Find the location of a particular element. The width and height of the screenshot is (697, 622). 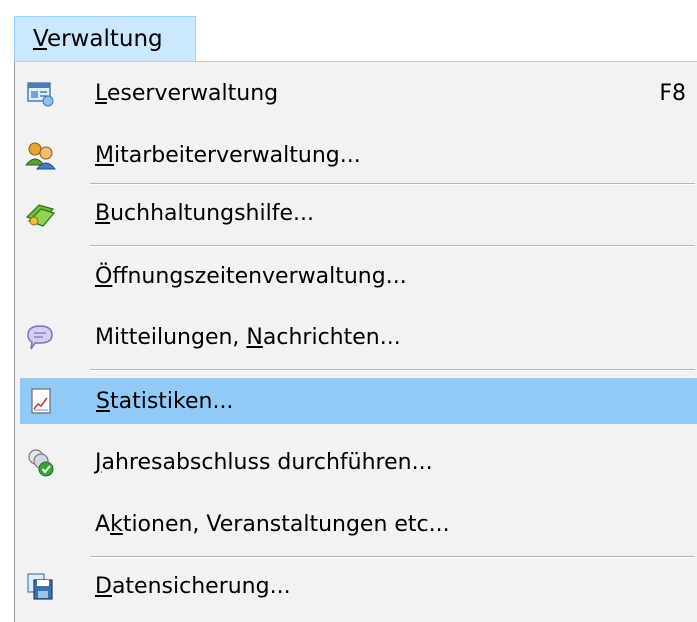

menu-verwaltung-accelerator: V is located at coordinates (40, 39).